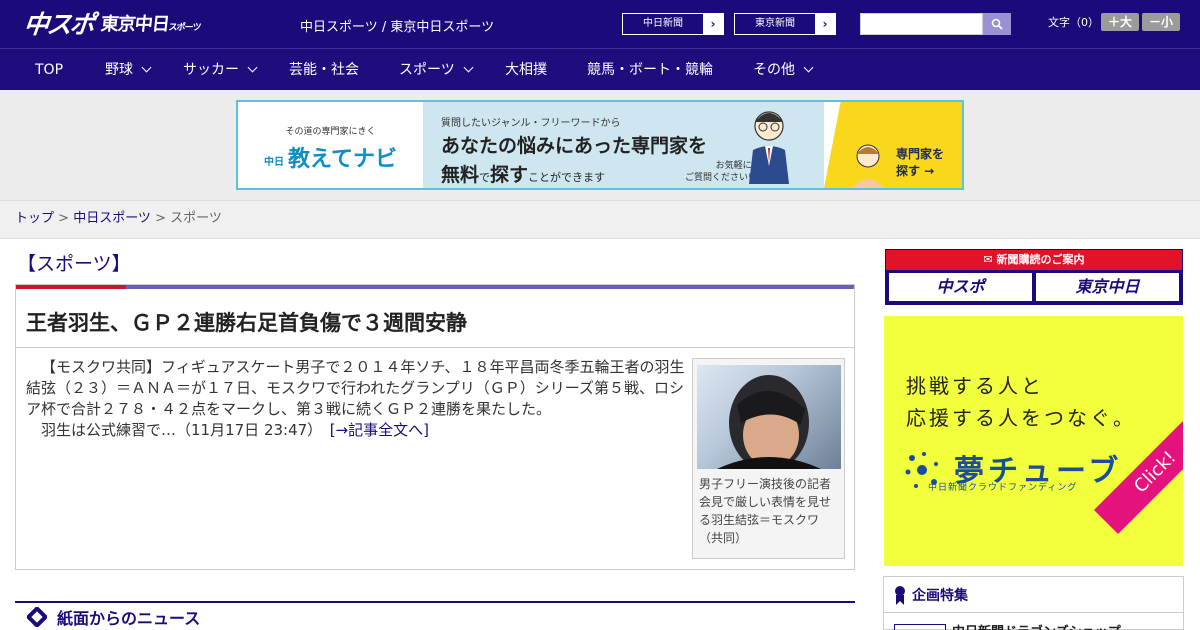 This screenshot has height=630, width=1200. What do you see at coordinates (246, 322) in the screenshot?
I see `article-headline: 王者羽生、ＧＰ２連勝右足首負傷で３週間安静` at bounding box center [246, 322].